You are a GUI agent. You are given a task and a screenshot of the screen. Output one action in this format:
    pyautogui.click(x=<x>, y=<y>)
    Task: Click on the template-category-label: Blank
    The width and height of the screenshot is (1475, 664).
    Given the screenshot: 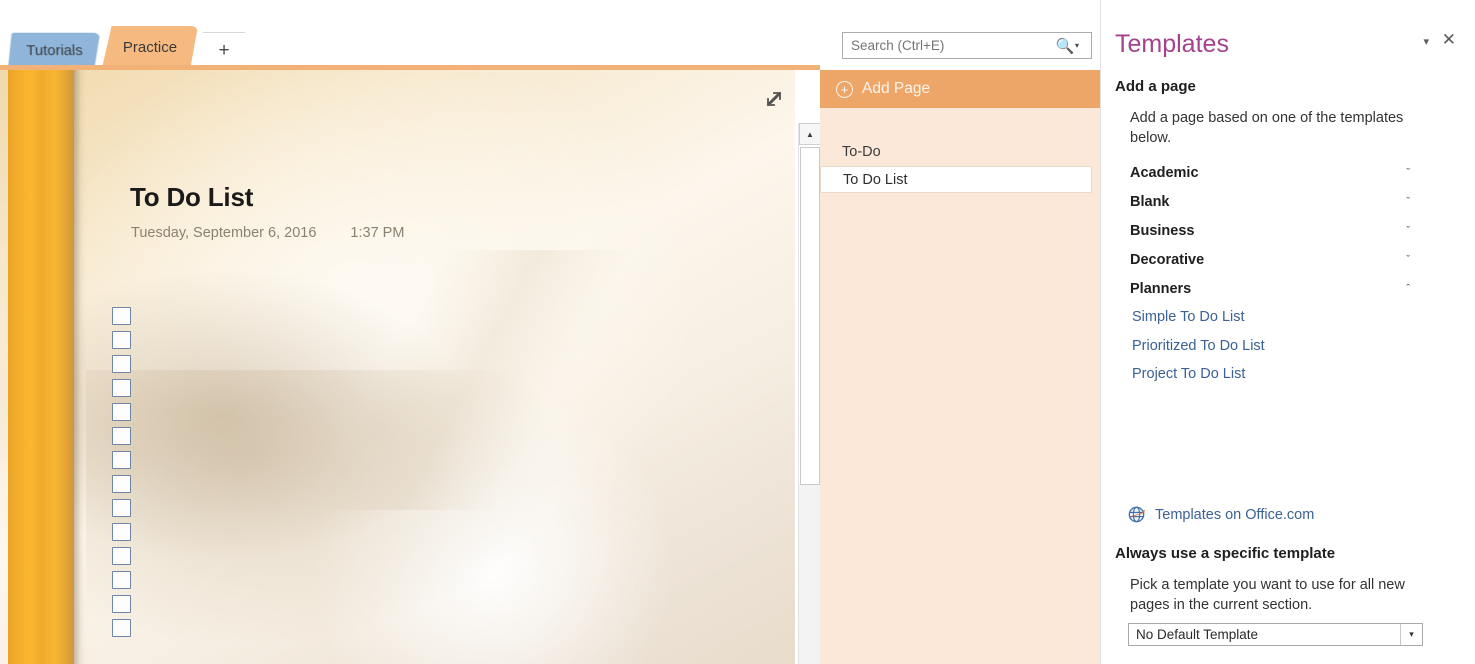 What is the action you would take?
    pyautogui.click(x=1150, y=201)
    